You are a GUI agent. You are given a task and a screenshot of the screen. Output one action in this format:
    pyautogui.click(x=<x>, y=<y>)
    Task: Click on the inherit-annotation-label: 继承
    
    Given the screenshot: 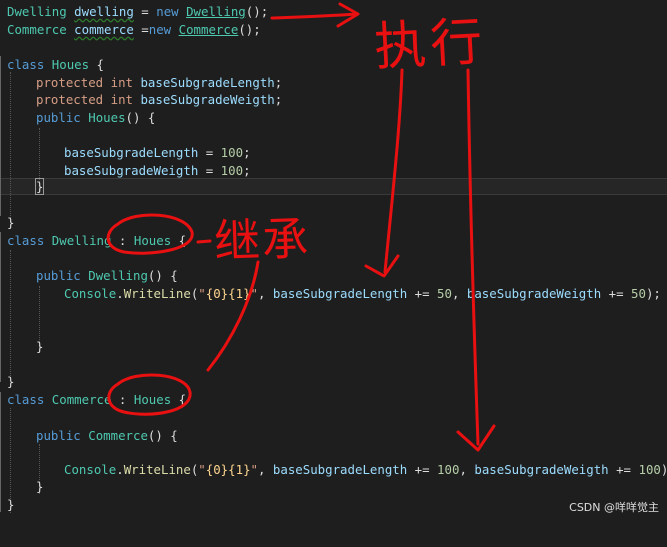 What is the action you would take?
    pyautogui.click(x=262, y=240)
    